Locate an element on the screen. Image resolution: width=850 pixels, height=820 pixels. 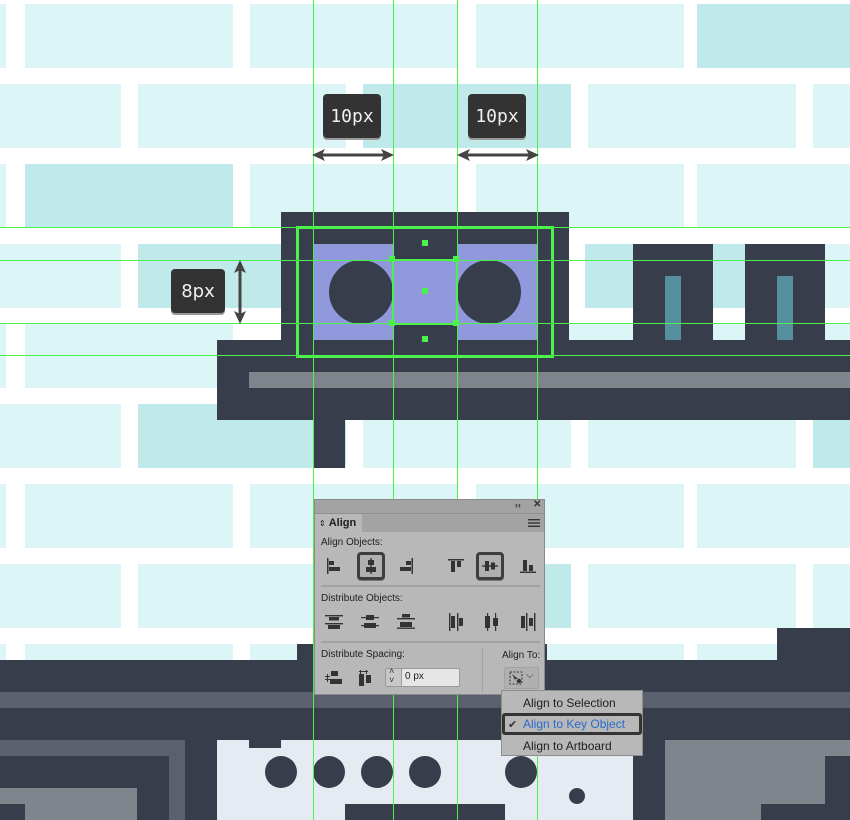
stepper-down-icon: ˅ is located at coordinates (391, 680).